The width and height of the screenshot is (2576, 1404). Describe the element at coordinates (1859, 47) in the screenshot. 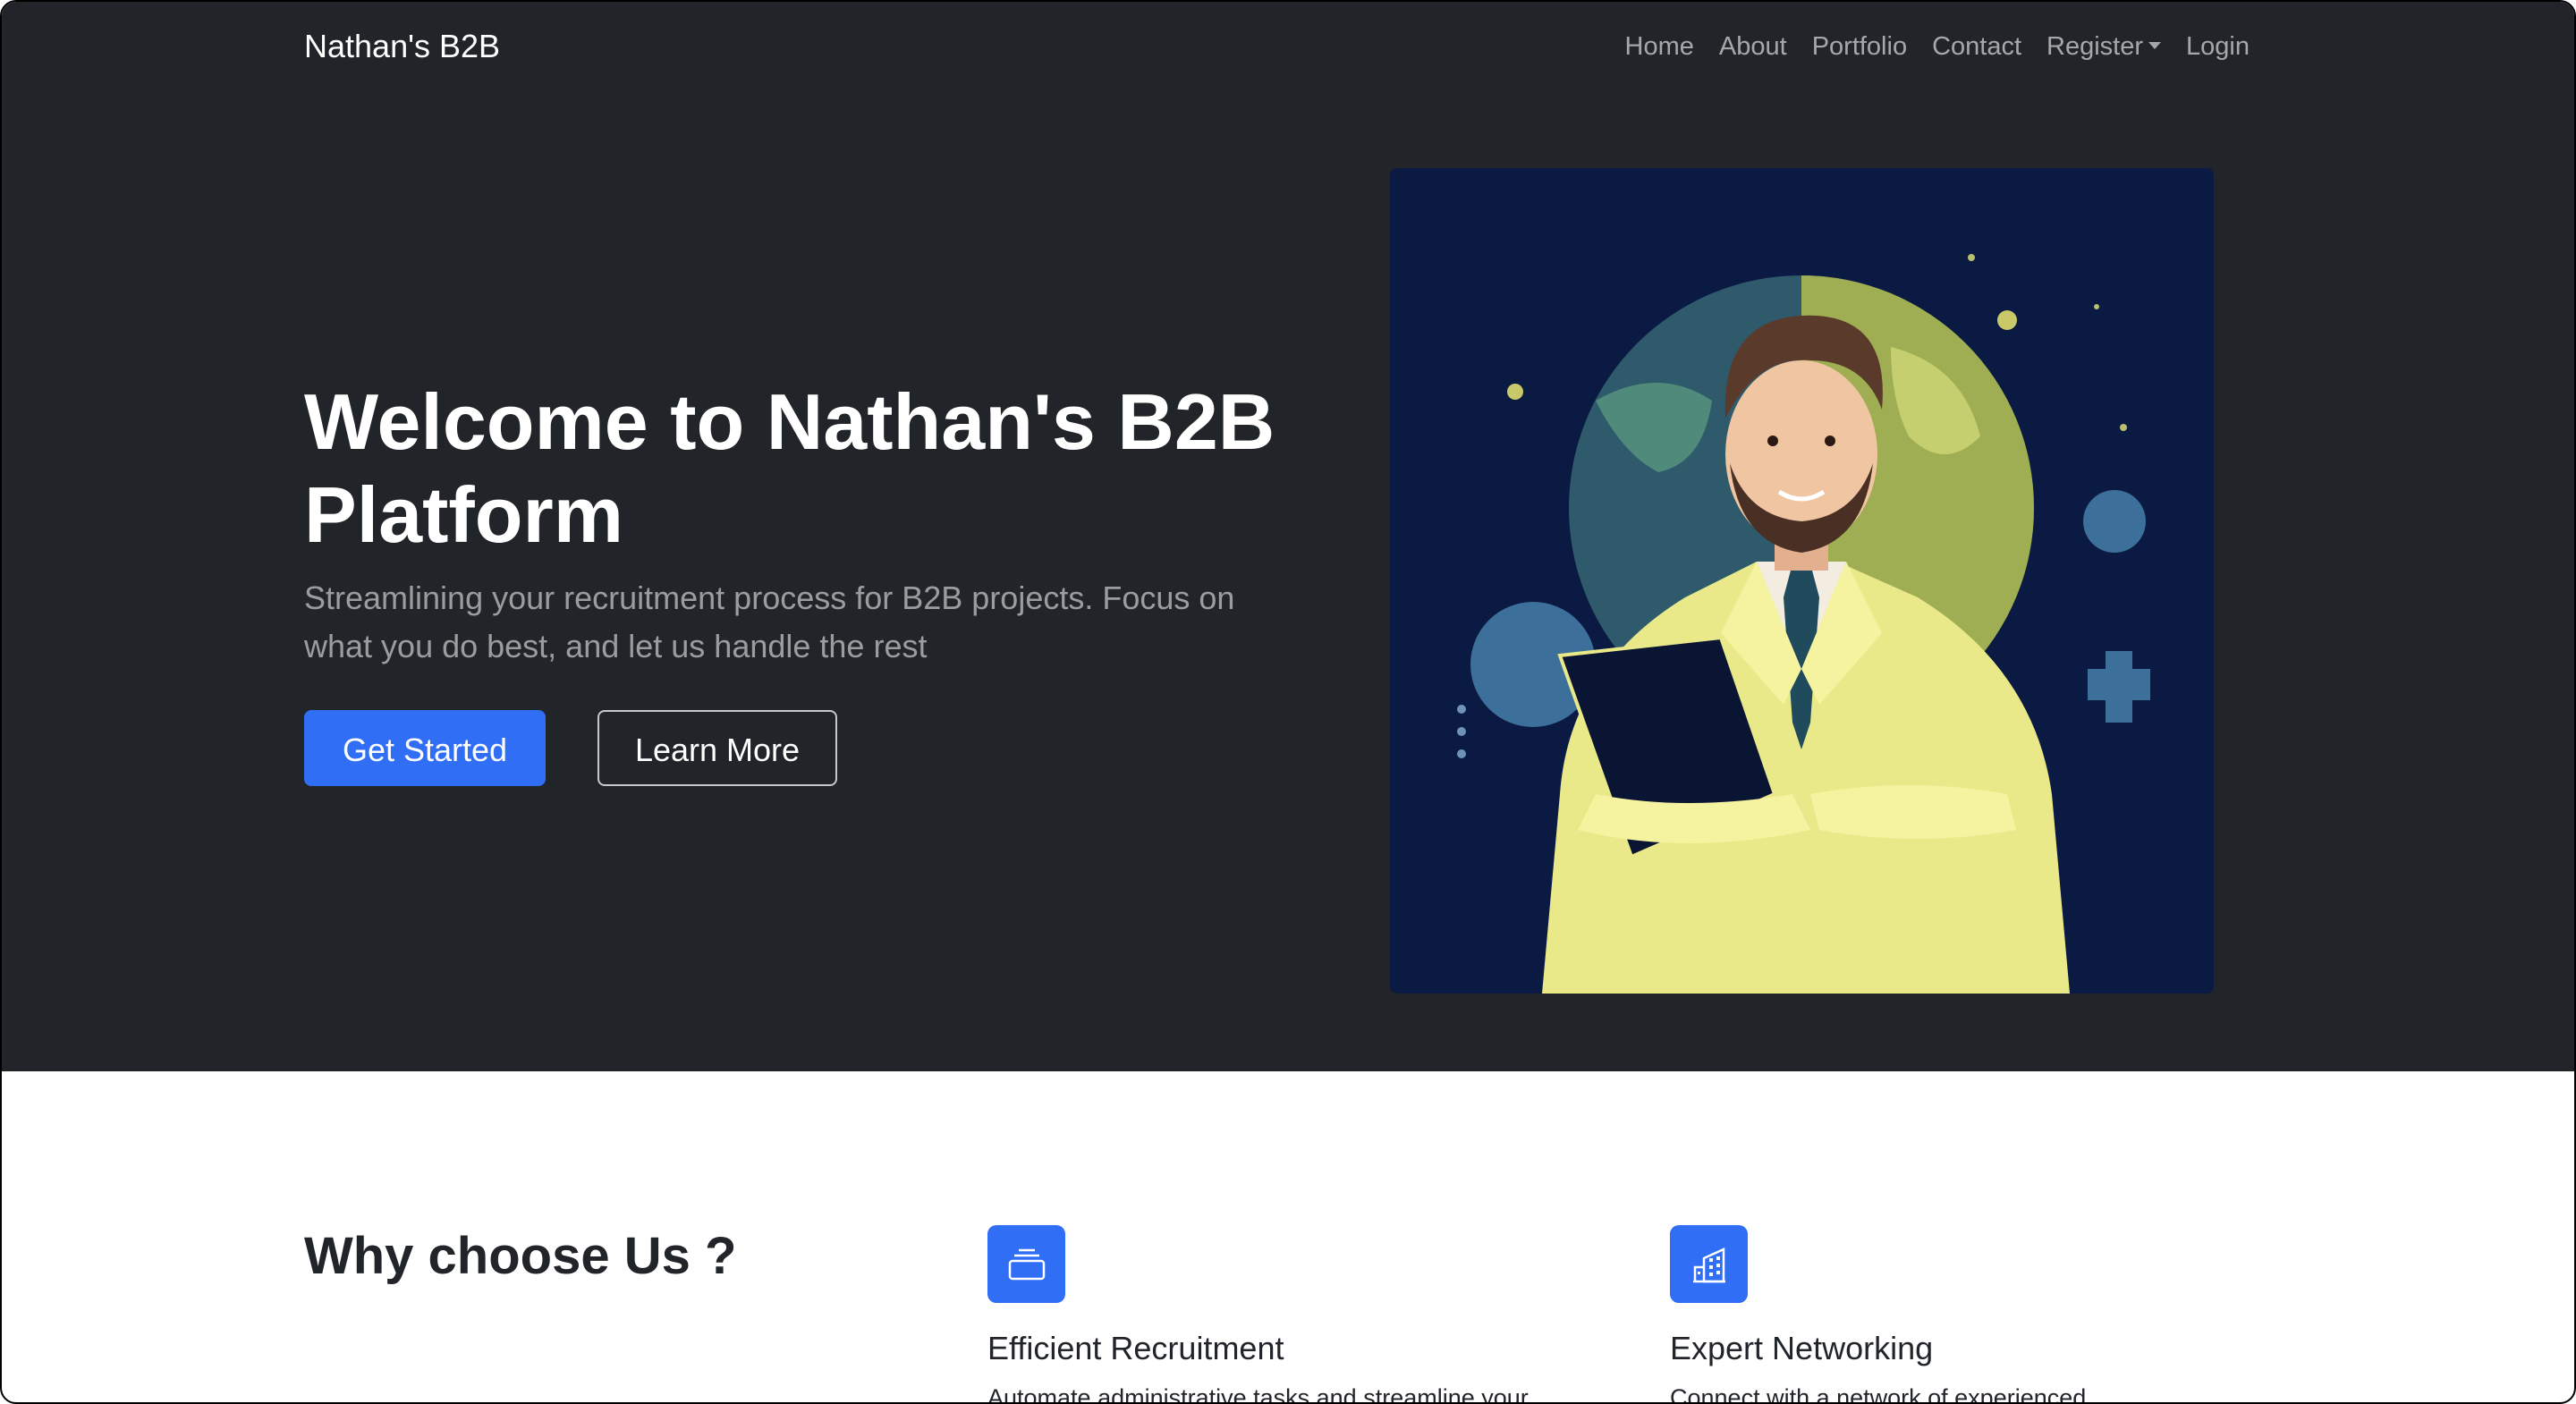

I see `nav-portfolio: Portfolio` at that location.